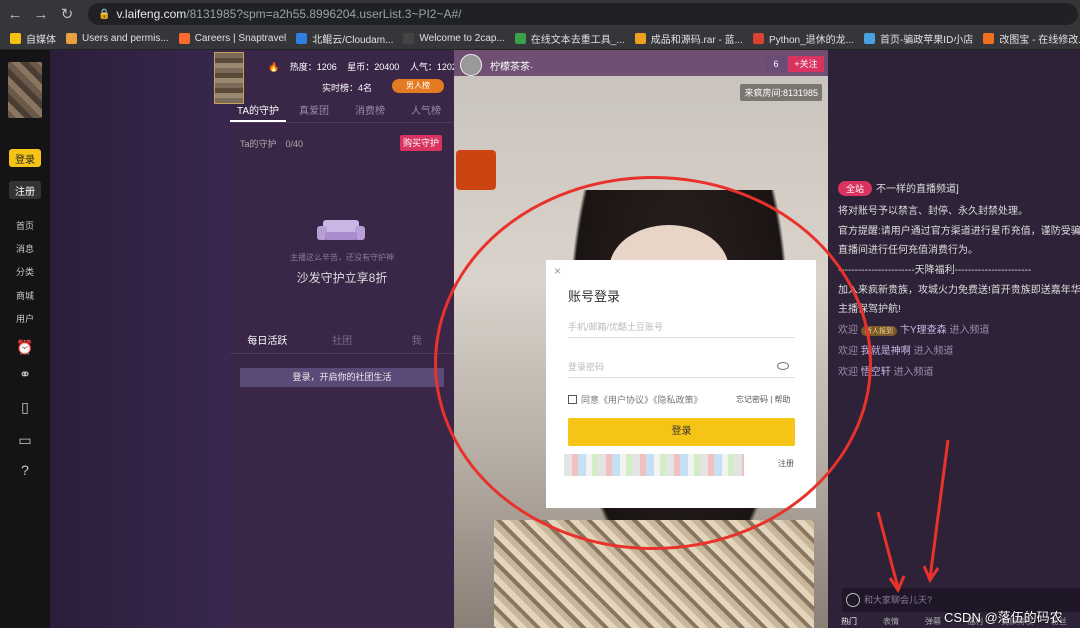  What do you see at coordinates (25, 248) in the screenshot?
I see `nav-item-messages: 消息` at bounding box center [25, 248].